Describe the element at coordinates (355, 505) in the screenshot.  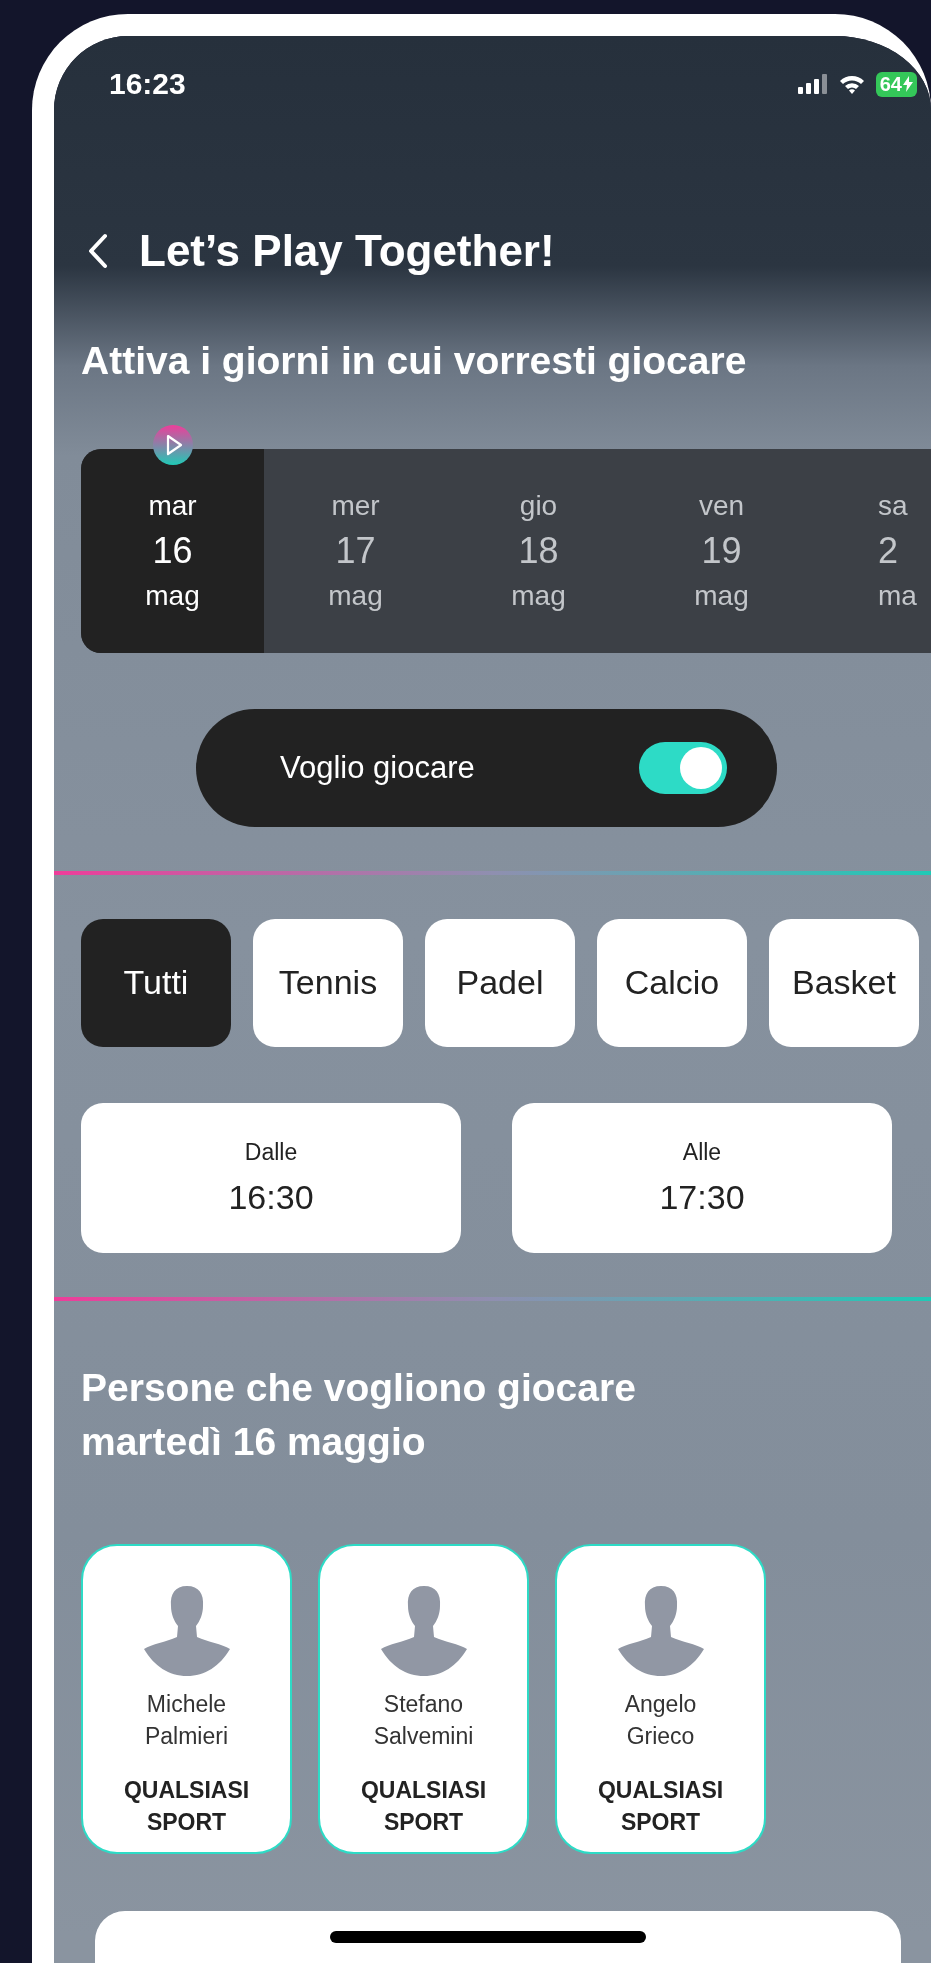
I see `weekday-label: mer` at that location.